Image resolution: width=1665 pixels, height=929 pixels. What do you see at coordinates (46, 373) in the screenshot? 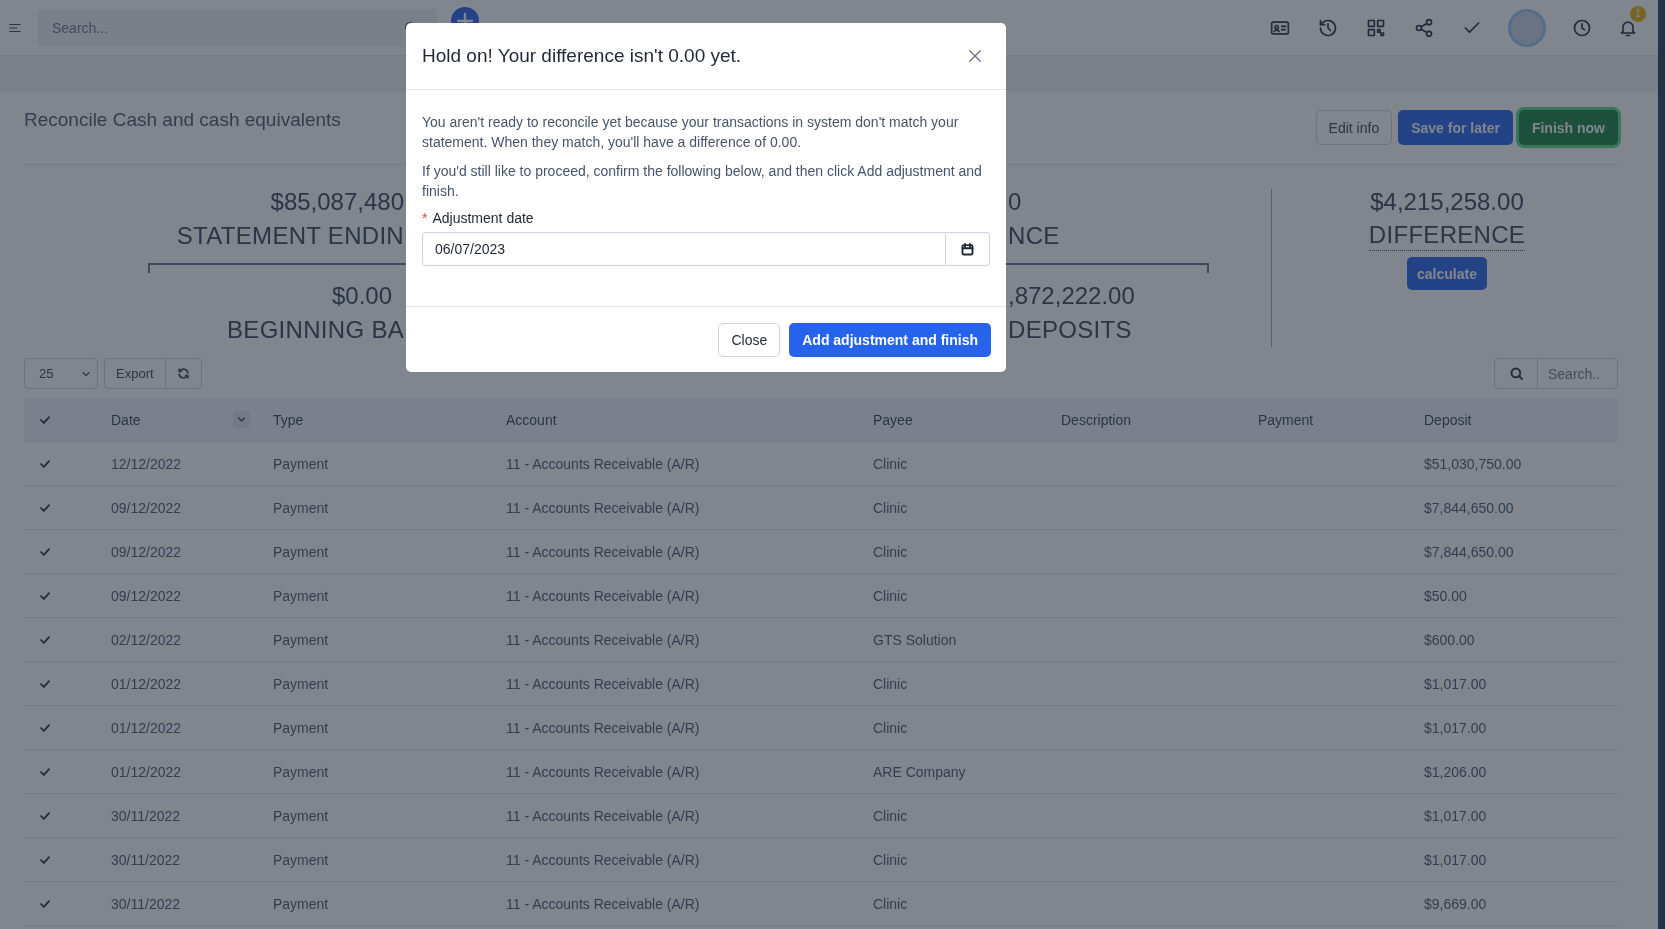
I see `page-size-value: 25` at bounding box center [46, 373].